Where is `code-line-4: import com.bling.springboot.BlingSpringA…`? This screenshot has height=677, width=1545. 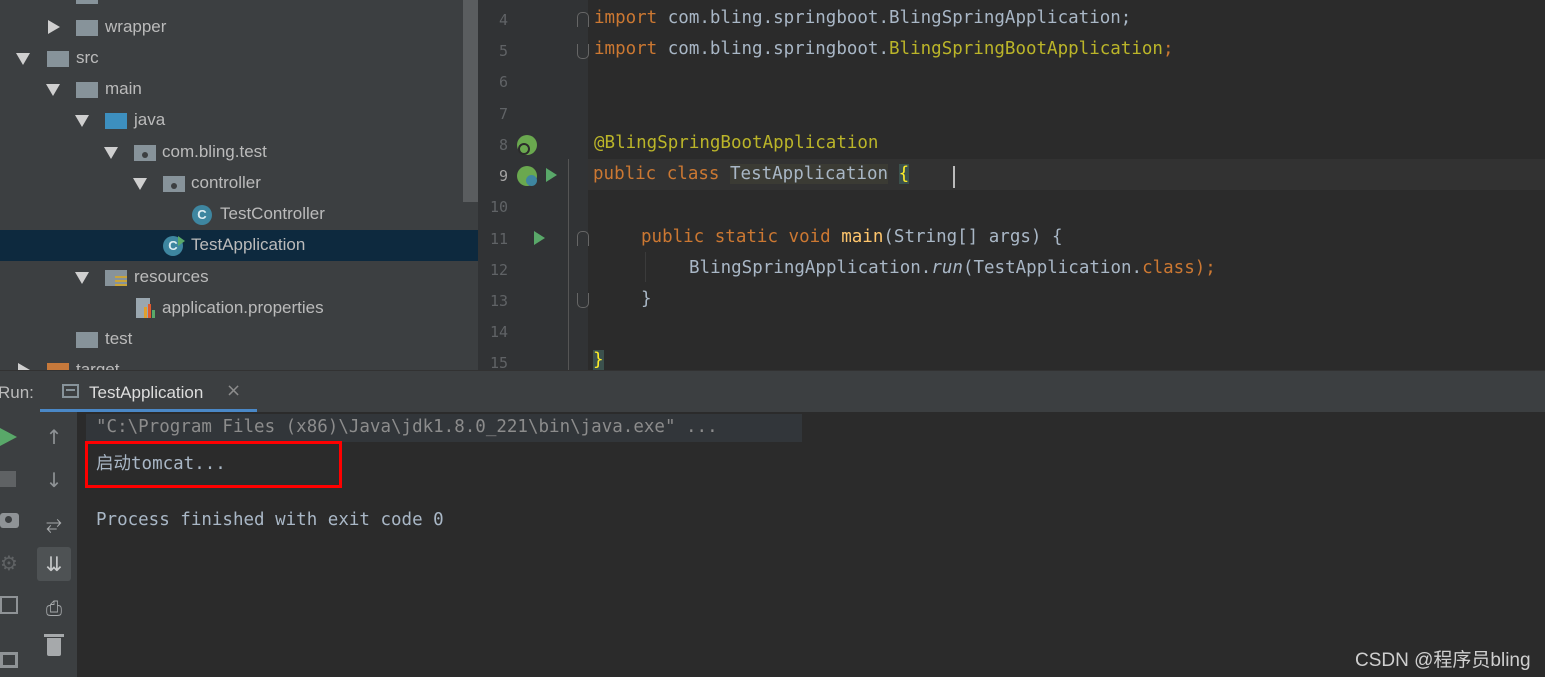 code-line-4: import com.bling.springboot.BlingSpringA… is located at coordinates (862, 18).